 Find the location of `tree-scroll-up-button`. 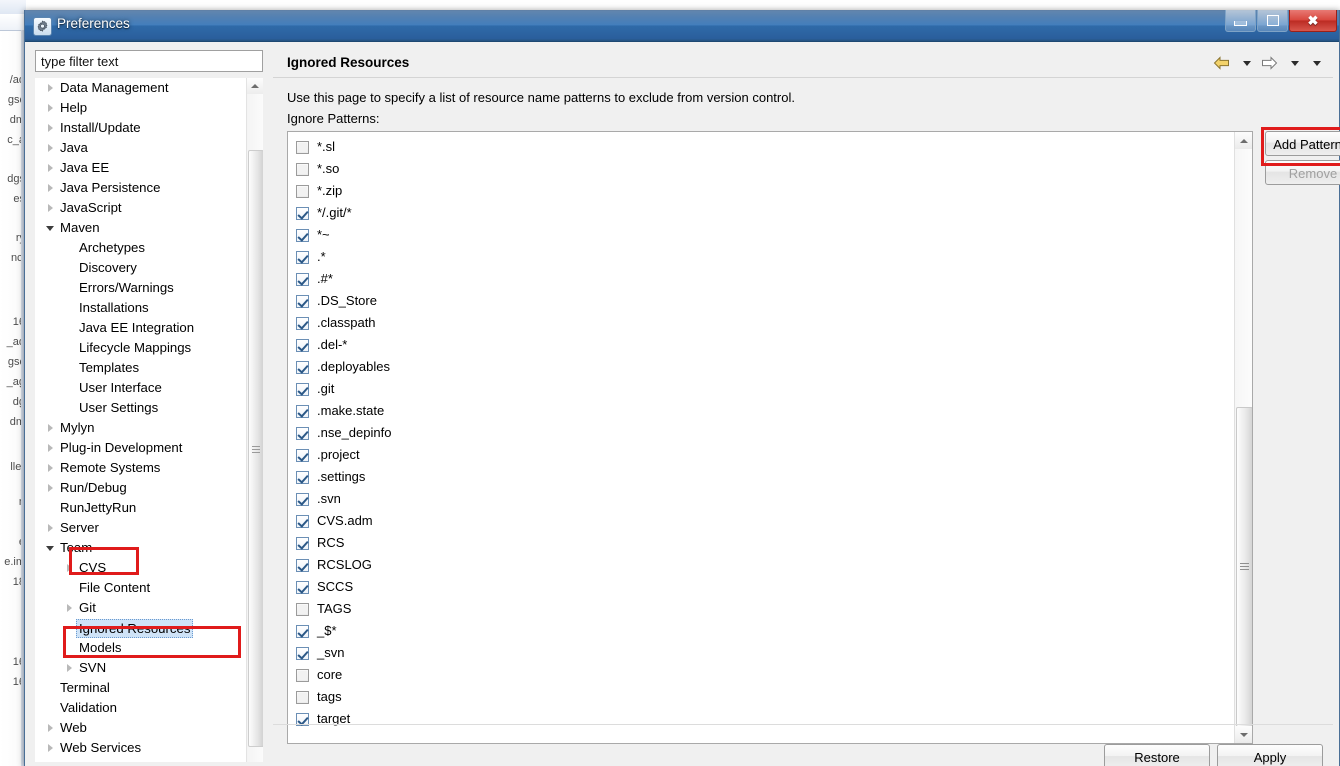

tree-scroll-up-button is located at coordinates (255, 86).